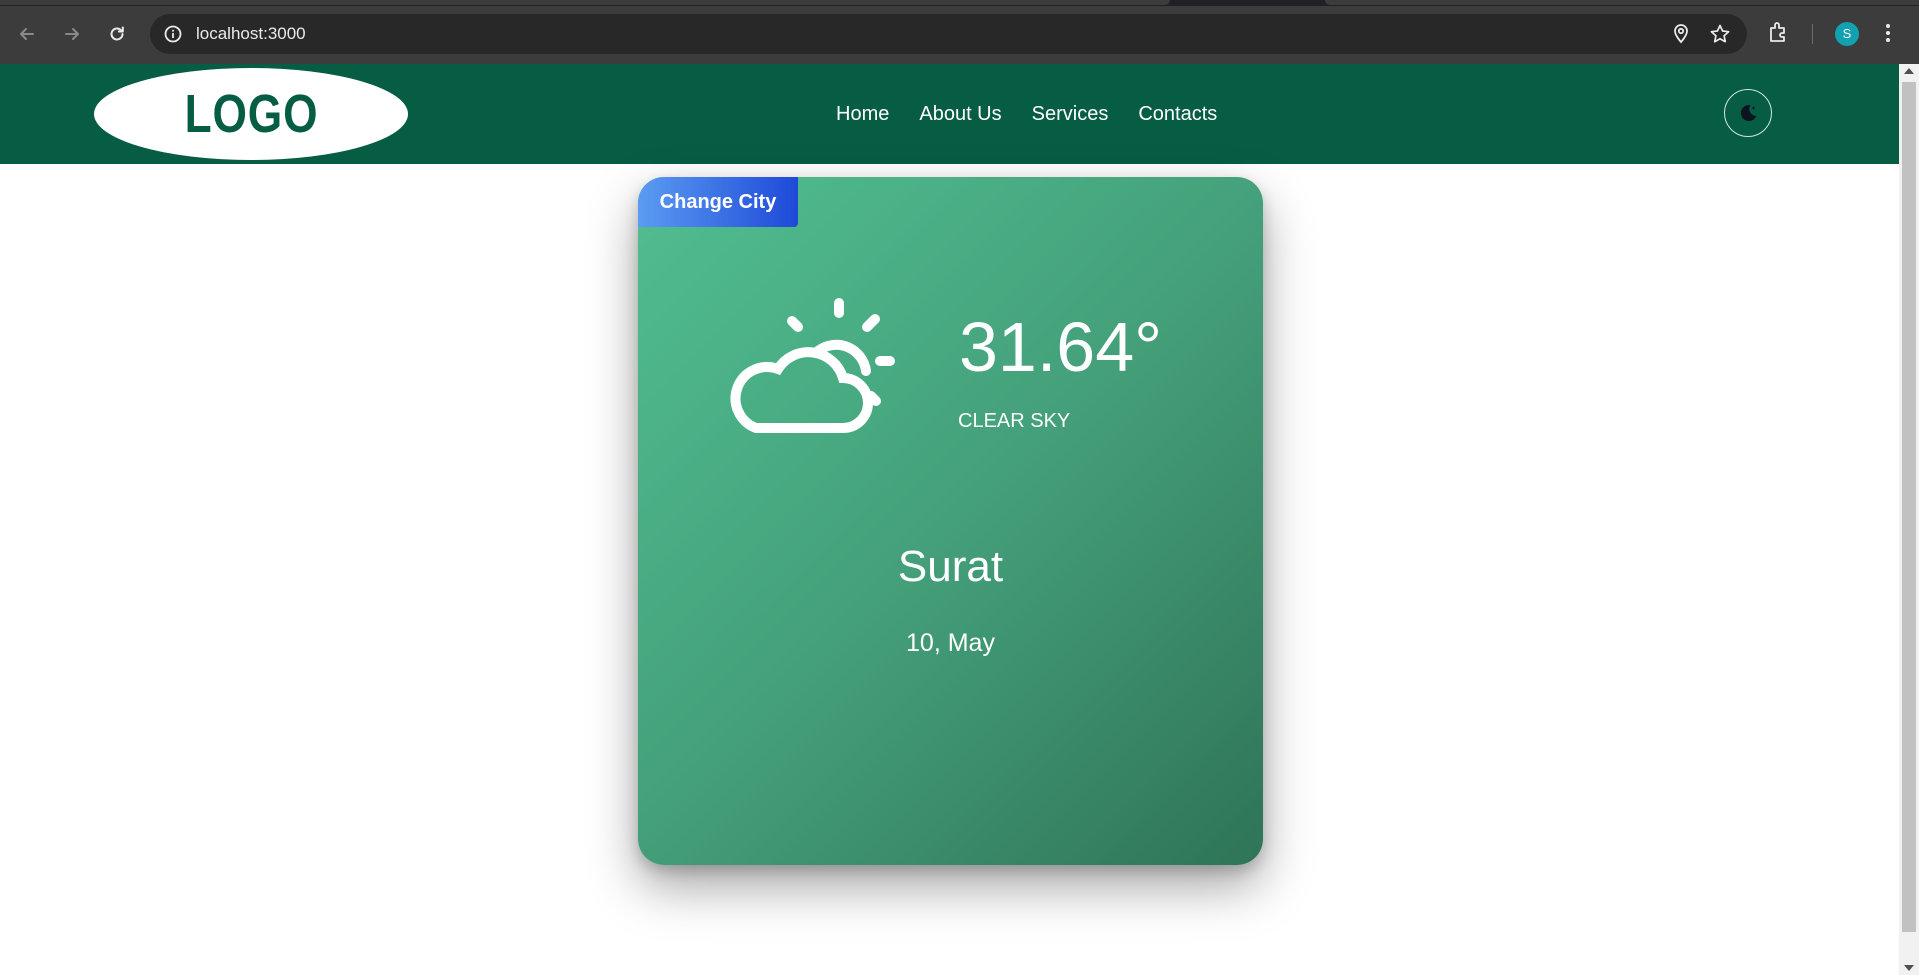 This screenshot has height=975, width=1919. I want to click on extensions-icon, so click(1779, 32).